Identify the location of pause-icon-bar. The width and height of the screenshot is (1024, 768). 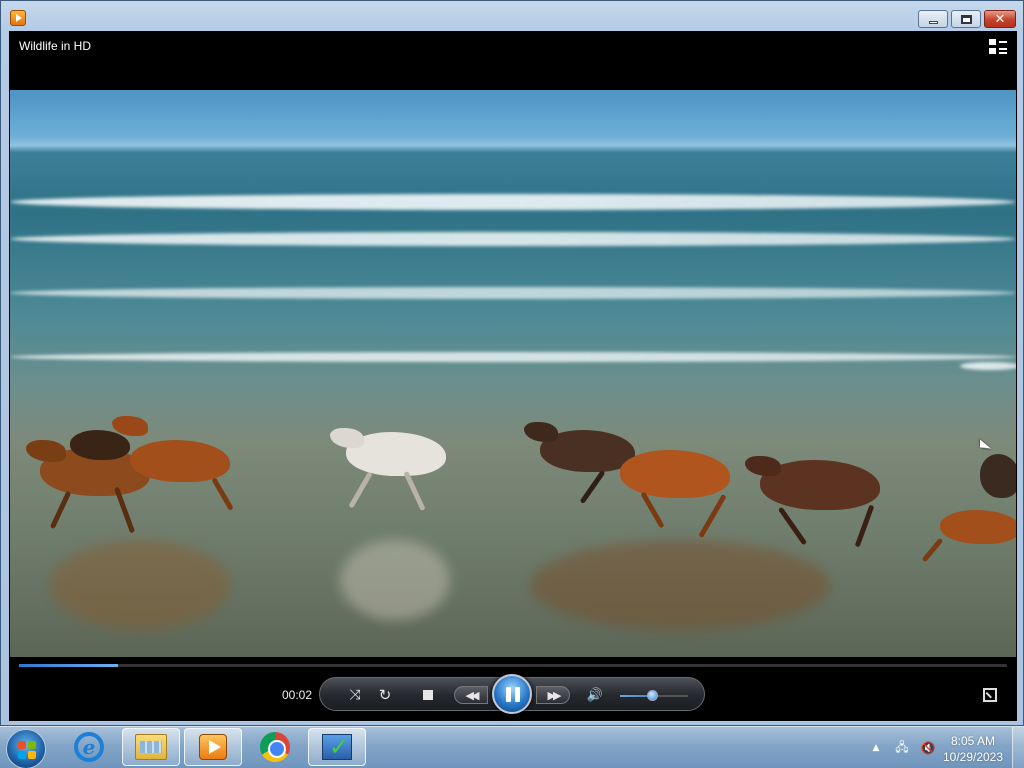
(517, 694).